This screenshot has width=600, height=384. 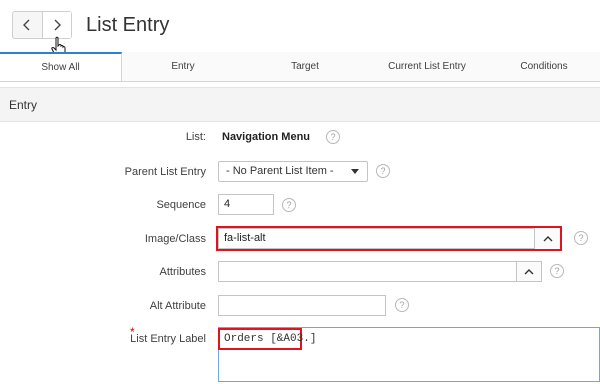 I want to click on parent-list-entry-value: - No Parent List Item -, so click(x=280, y=171).